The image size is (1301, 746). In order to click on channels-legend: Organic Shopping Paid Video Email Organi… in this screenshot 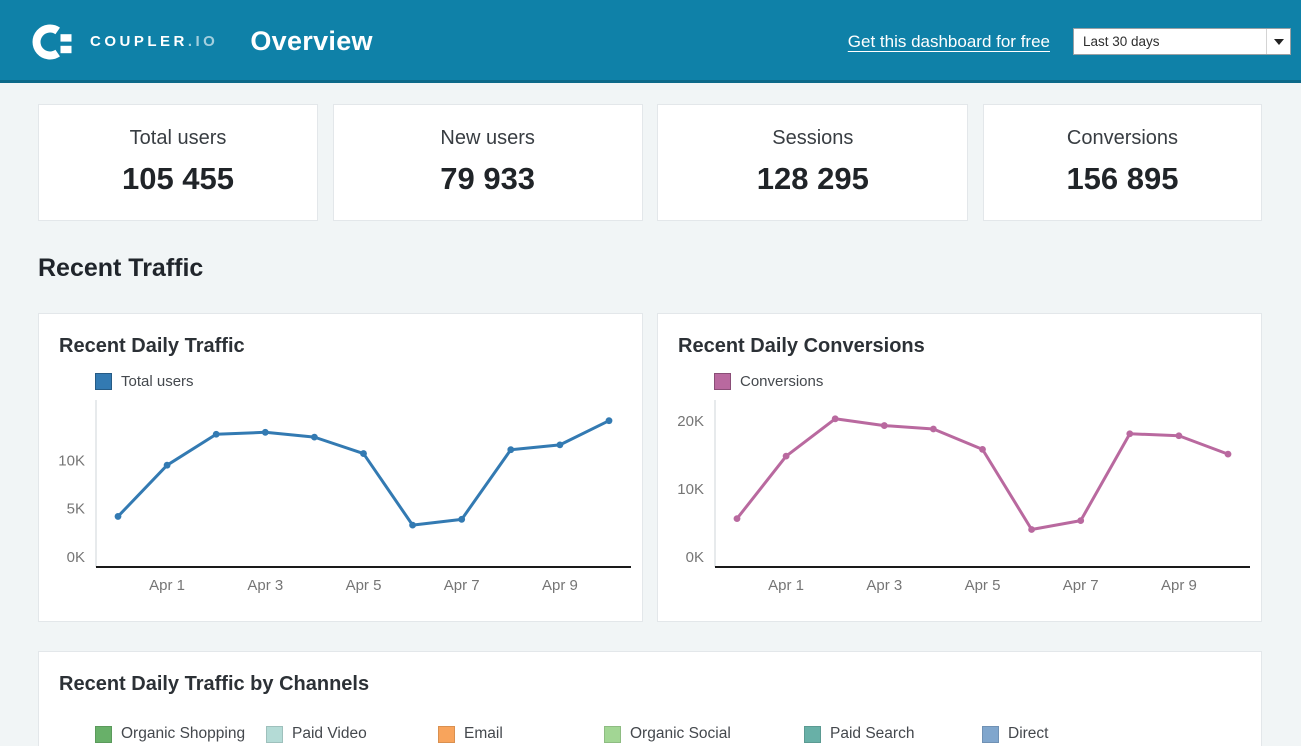, I will do `click(678, 734)`.